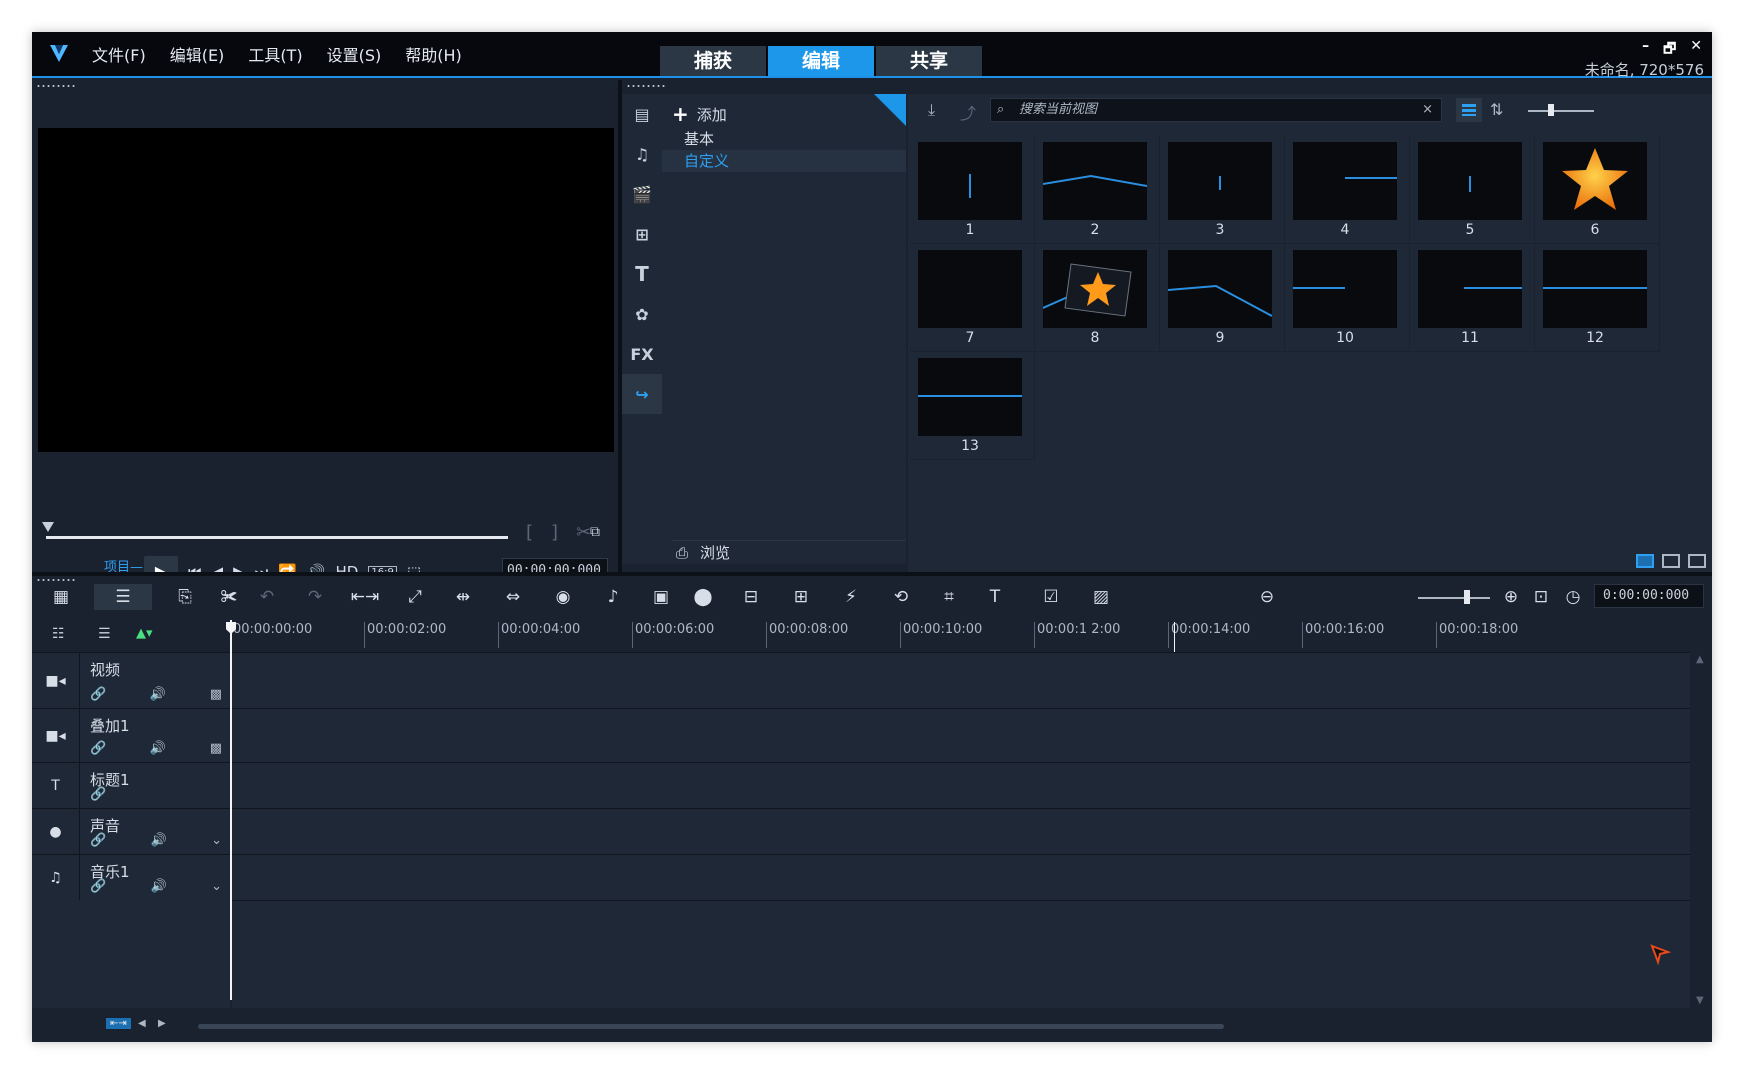 The width and height of the screenshot is (1744, 1074). Describe the element at coordinates (972, 298) in the screenshot. I see `thumbnail-item: 7` at that location.